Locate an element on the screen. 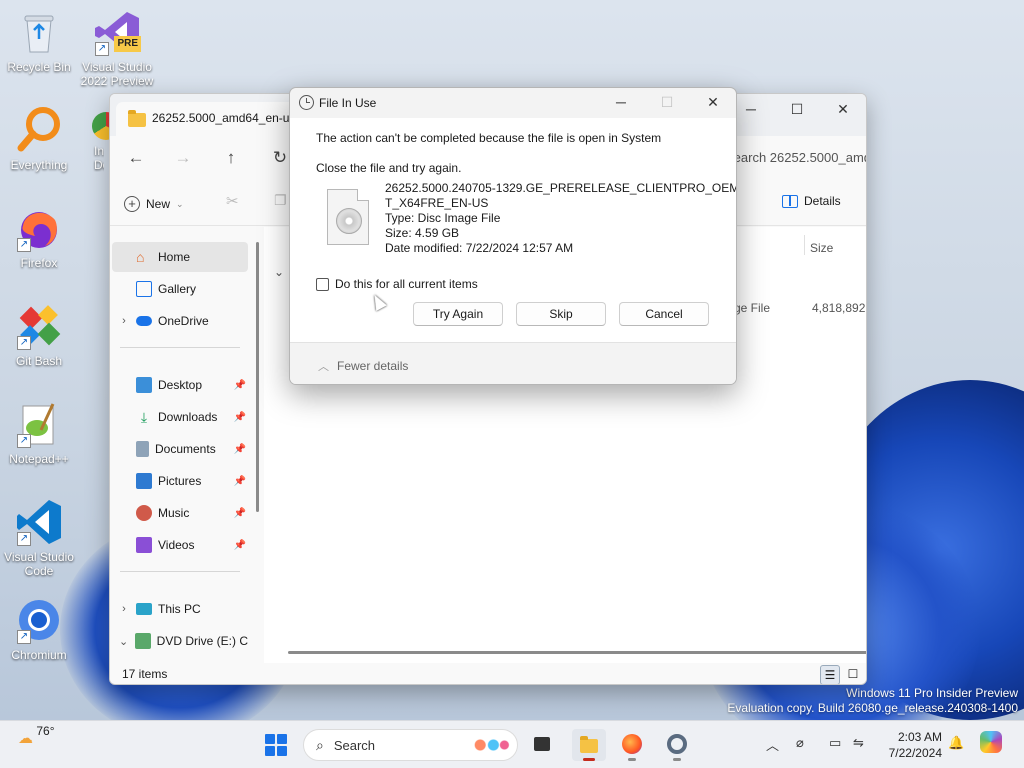 The width and height of the screenshot is (1024, 768). recycle-bin-icon is located at coordinates (39, 32).